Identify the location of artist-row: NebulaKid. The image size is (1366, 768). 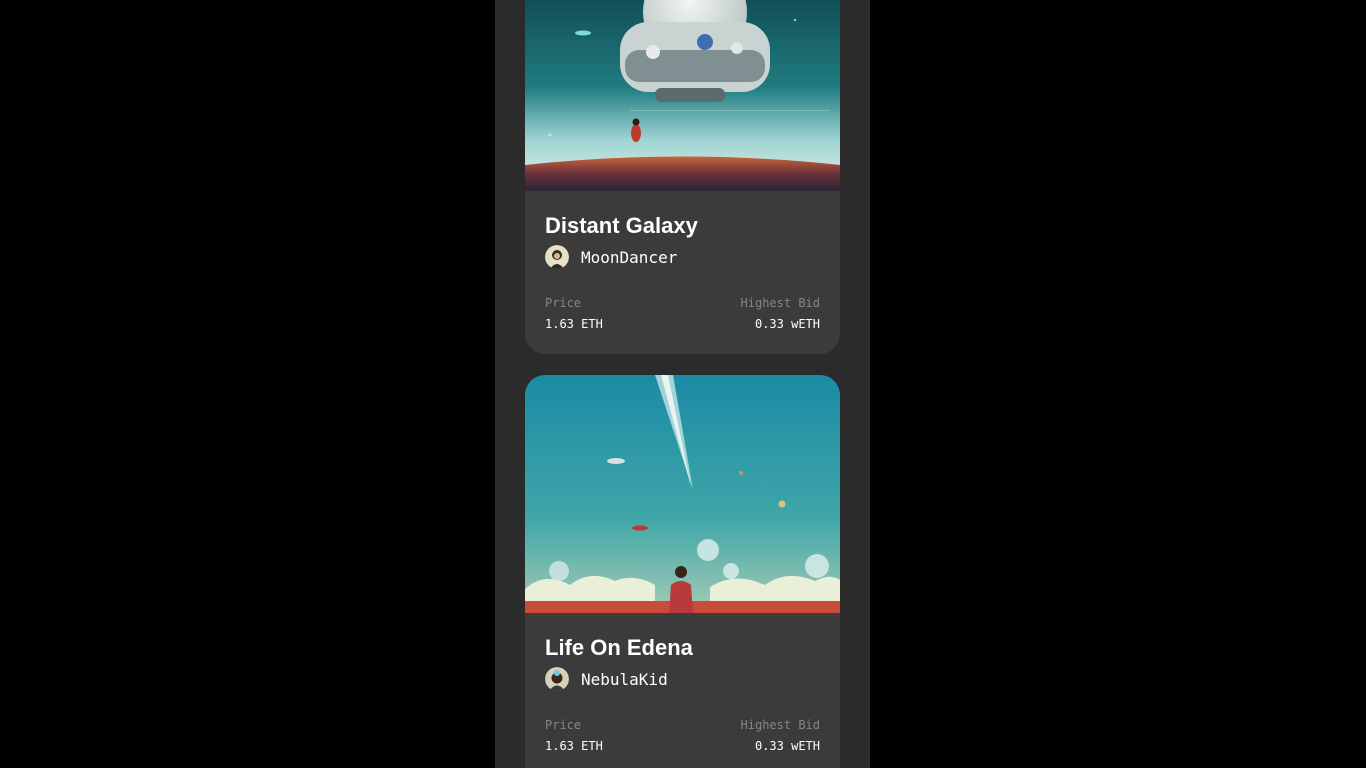
(682, 679).